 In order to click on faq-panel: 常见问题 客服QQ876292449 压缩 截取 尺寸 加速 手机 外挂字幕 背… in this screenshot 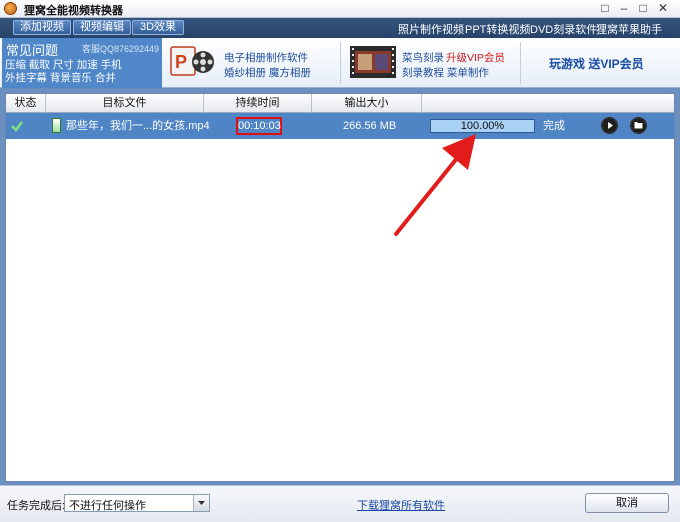, I will do `click(82, 63)`.